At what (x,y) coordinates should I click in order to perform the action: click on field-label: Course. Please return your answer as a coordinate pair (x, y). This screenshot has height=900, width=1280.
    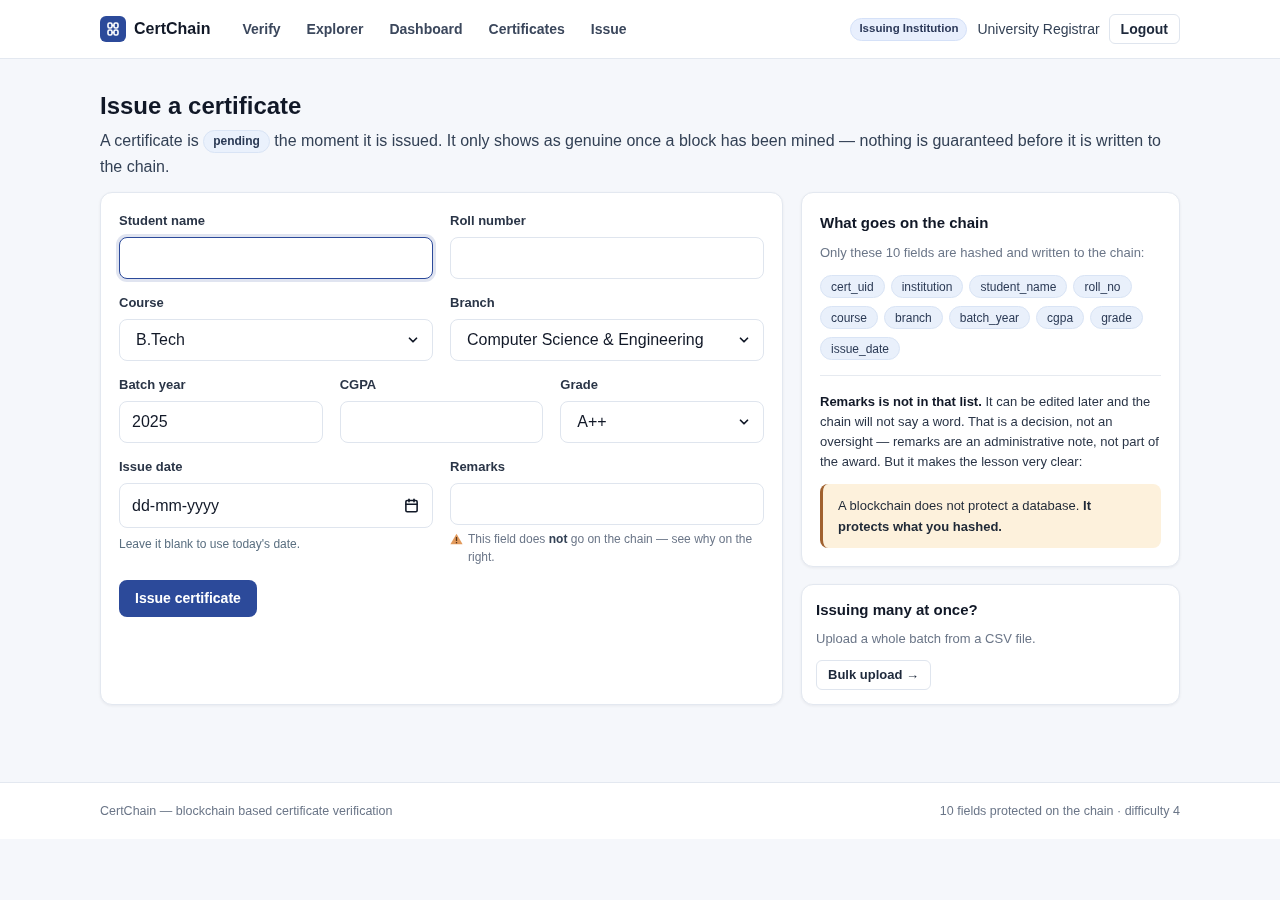
    Looking at the image, I should click on (142, 303).